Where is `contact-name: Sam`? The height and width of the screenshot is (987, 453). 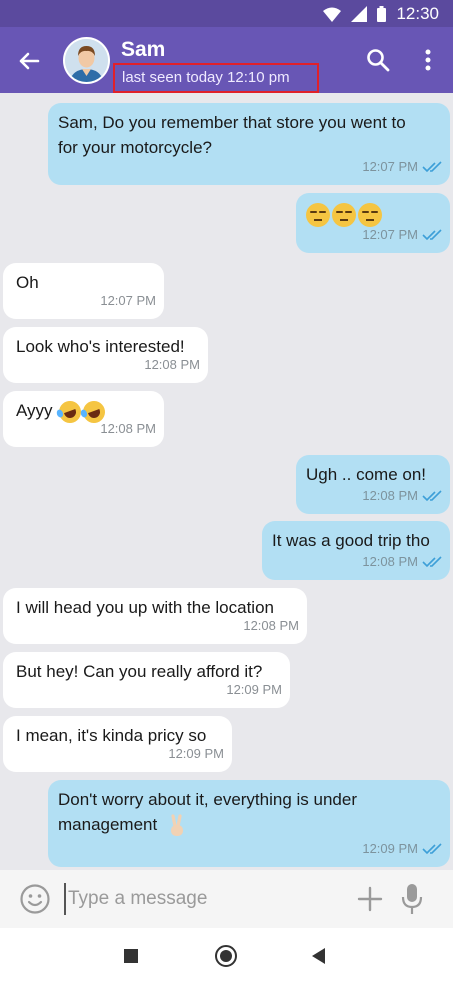 contact-name: Sam is located at coordinates (143, 50).